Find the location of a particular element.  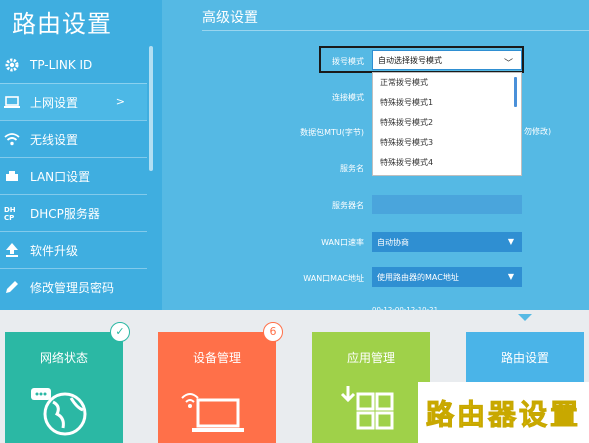

sidebar-item-dhcp: DH CP DHCP服务器 is located at coordinates (73, 212).